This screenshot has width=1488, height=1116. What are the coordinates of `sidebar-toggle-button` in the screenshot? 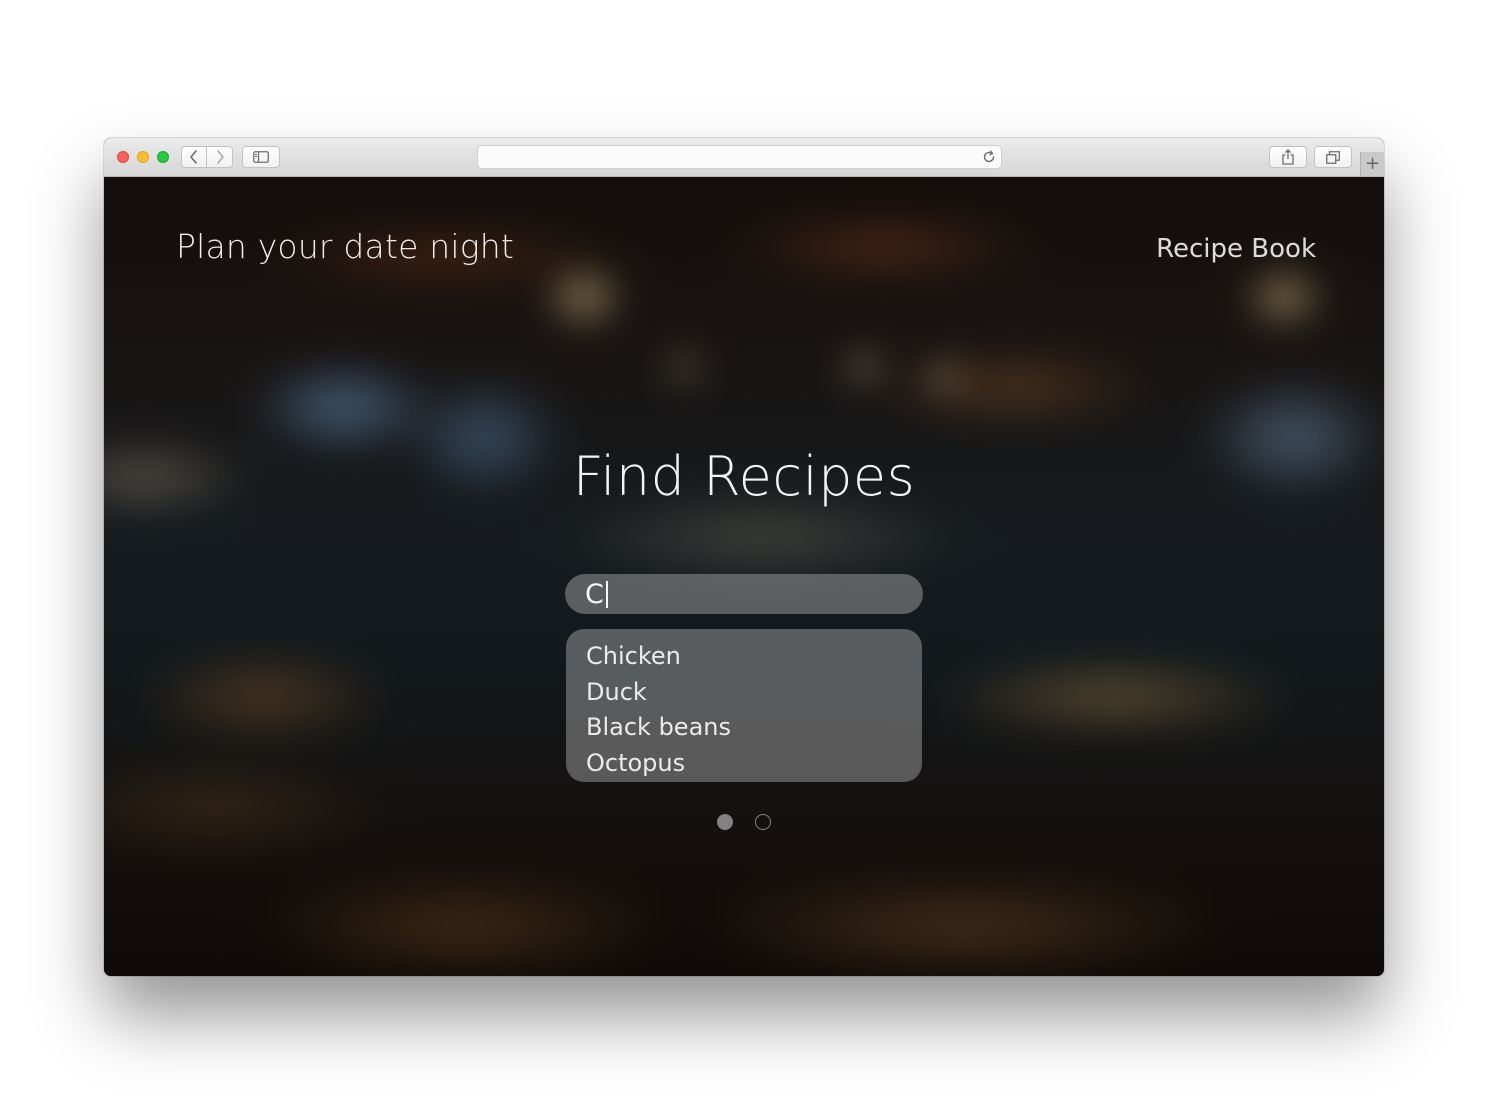 It's located at (261, 157).